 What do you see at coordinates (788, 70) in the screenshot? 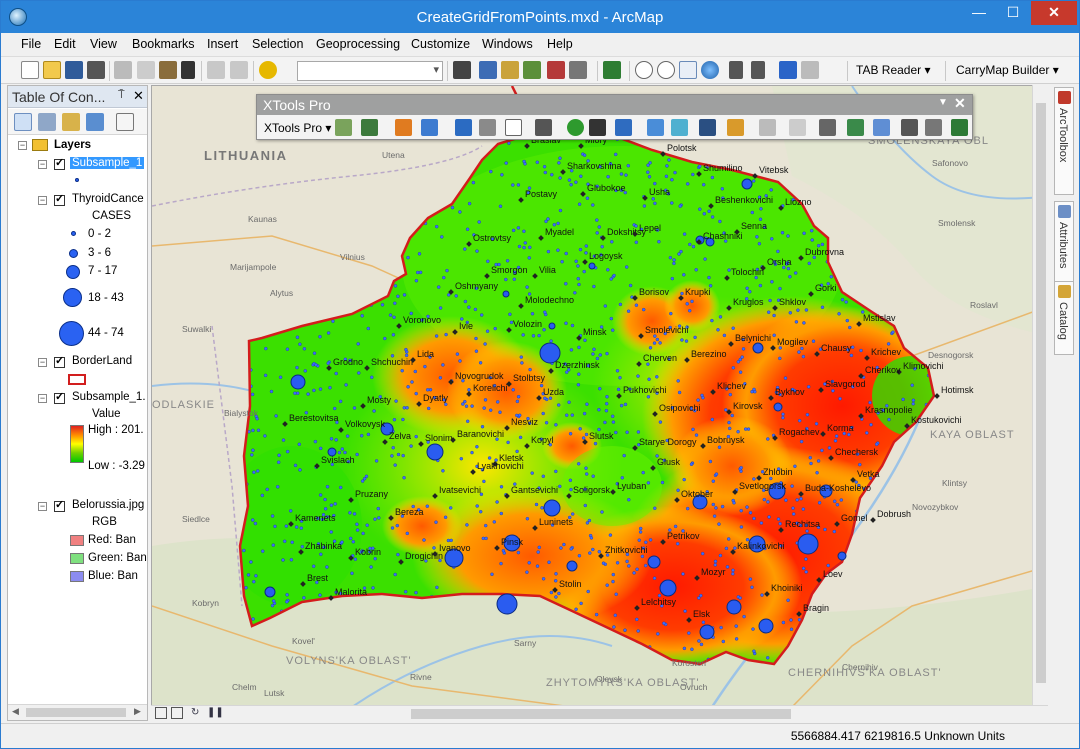
I see `back-extent-icon` at bounding box center [788, 70].